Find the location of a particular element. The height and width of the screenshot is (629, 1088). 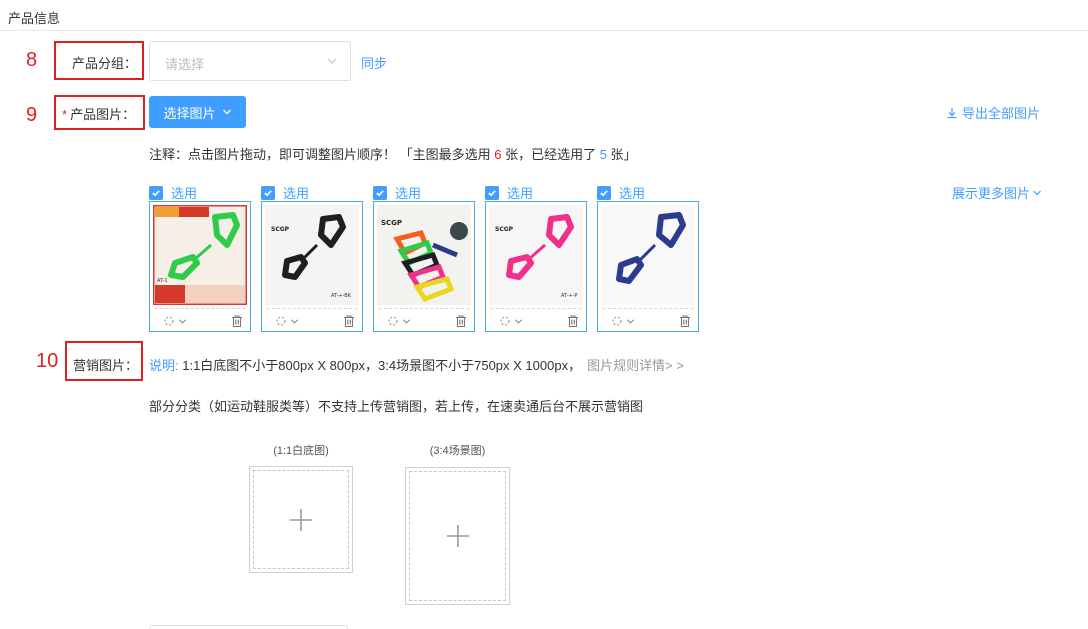

download-icon is located at coordinates (952, 112).